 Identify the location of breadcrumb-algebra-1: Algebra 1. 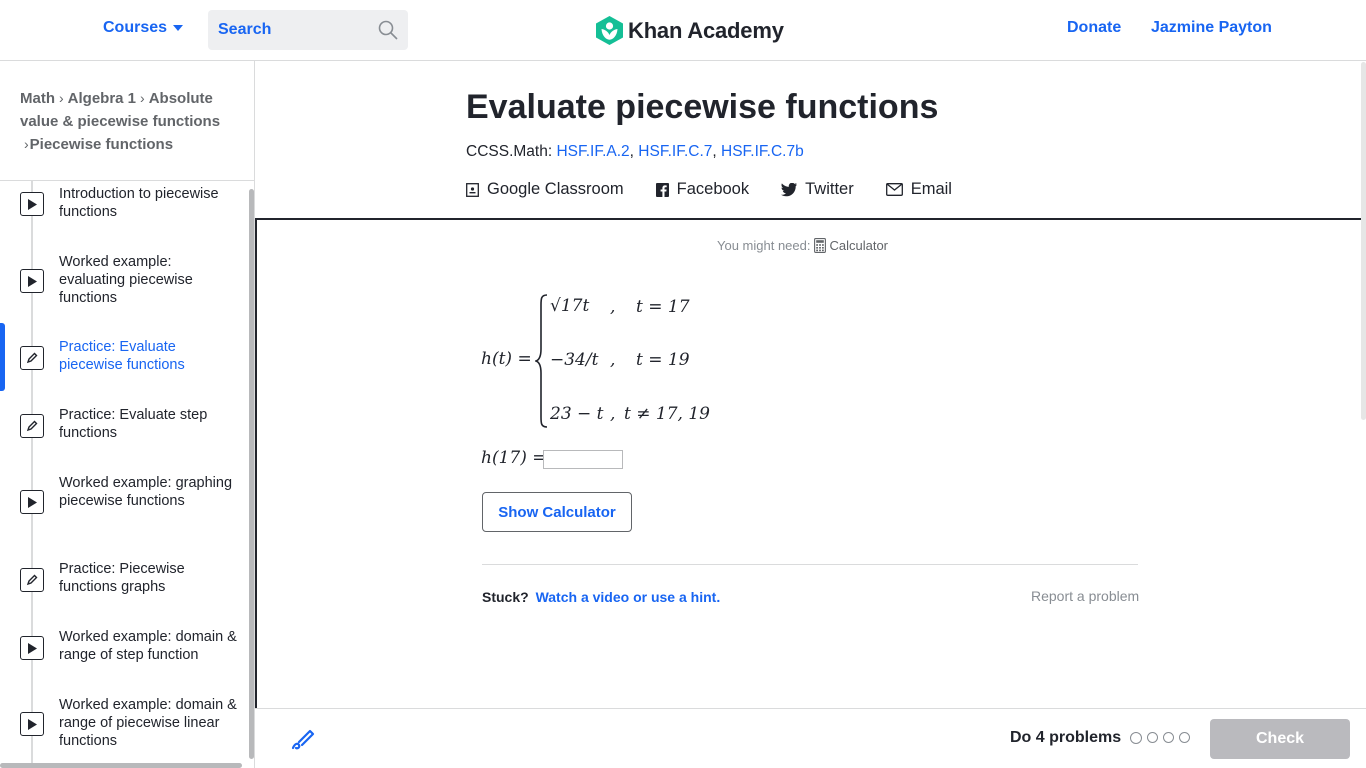
(102, 98).